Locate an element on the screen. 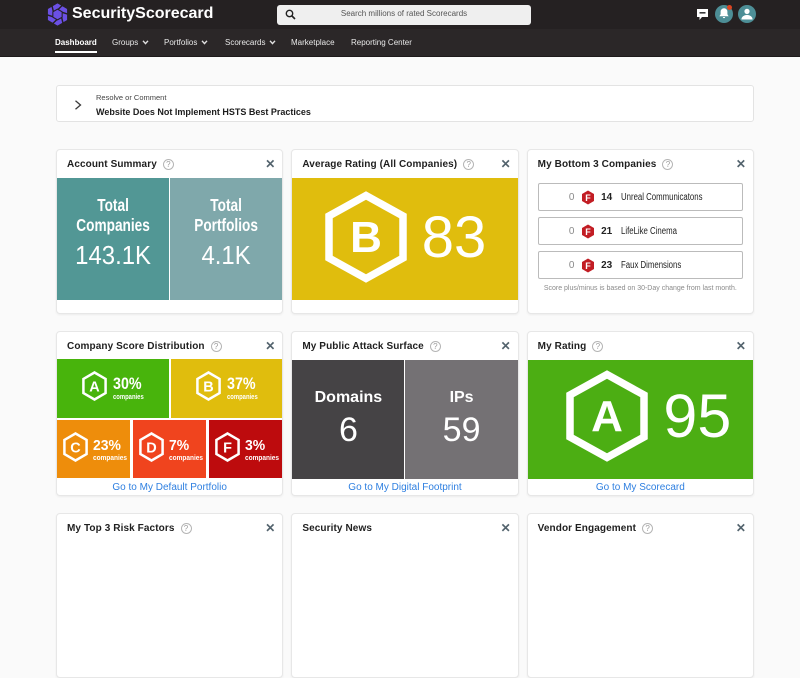 Image resolution: width=800 pixels, height=678 pixels. svg-text: D is located at coordinates (152, 448).